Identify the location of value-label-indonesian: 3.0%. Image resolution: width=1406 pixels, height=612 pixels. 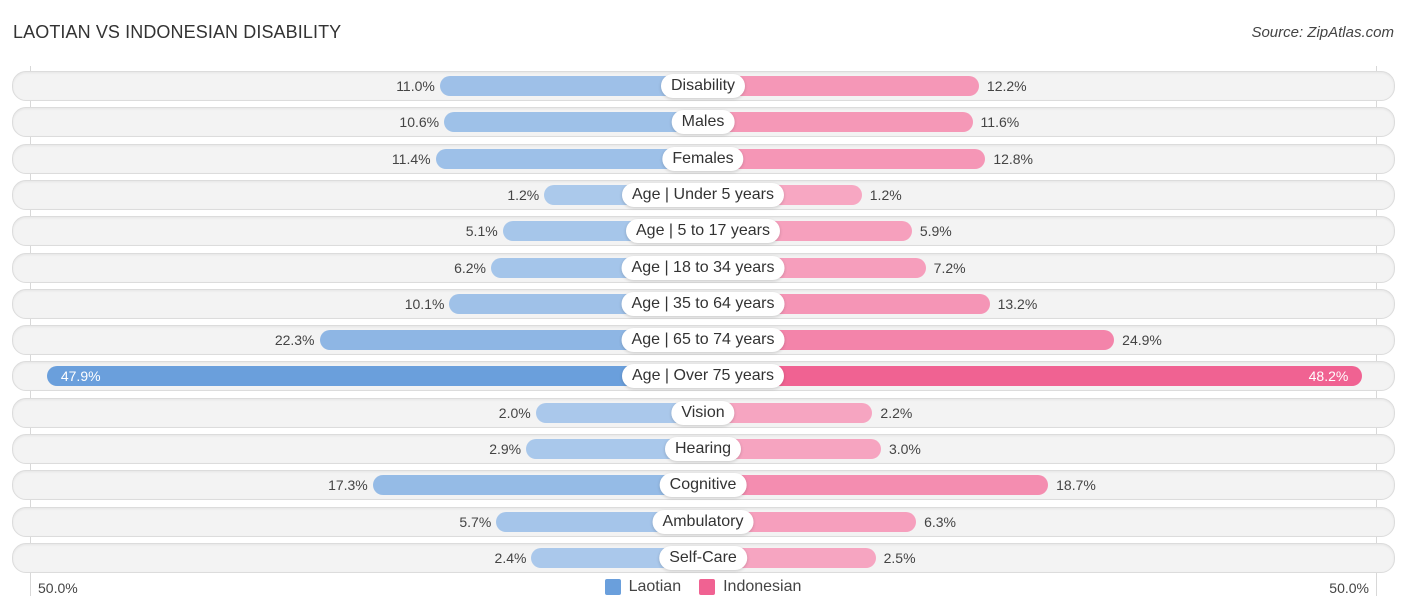
(904, 449).